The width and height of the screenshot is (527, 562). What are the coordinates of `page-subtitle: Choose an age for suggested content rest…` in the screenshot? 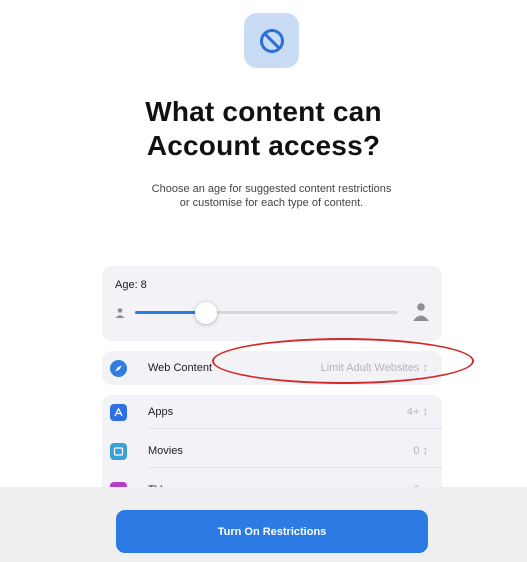 It's located at (263, 196).